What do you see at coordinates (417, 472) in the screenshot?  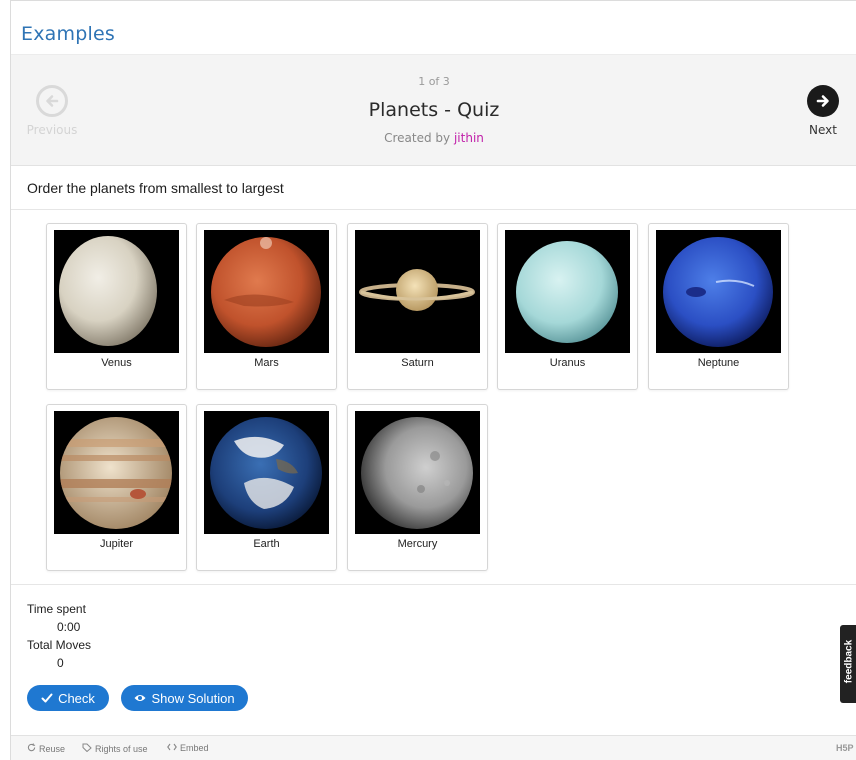 I see `mercury-image` at bounding box center [417, 472].